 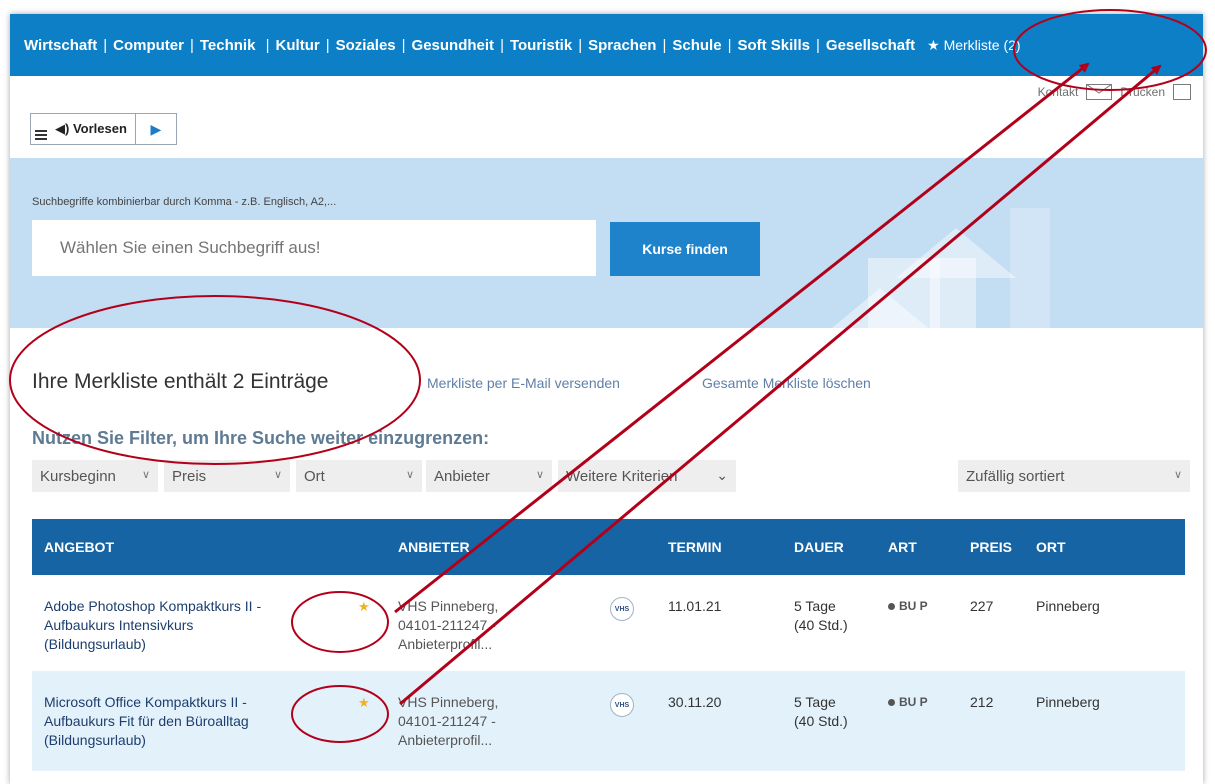 What do you see at coordinates (695, 606) in the screenshot?
I see `course-date: 11.01.21` at bounding box center [695, 606].